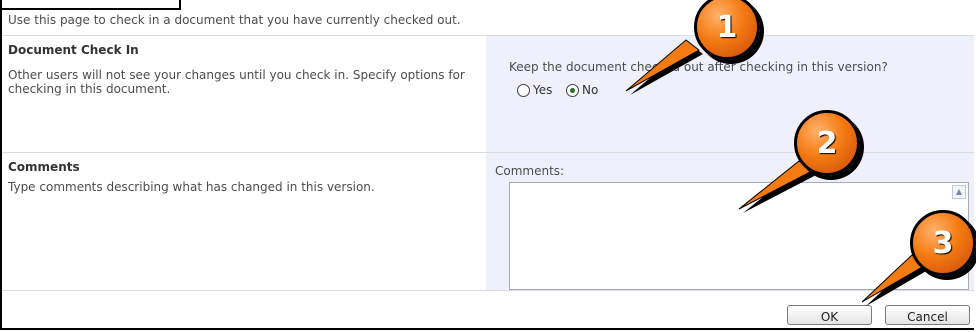  I want to click on callout-2-arrow-fill, so click(777, 185).